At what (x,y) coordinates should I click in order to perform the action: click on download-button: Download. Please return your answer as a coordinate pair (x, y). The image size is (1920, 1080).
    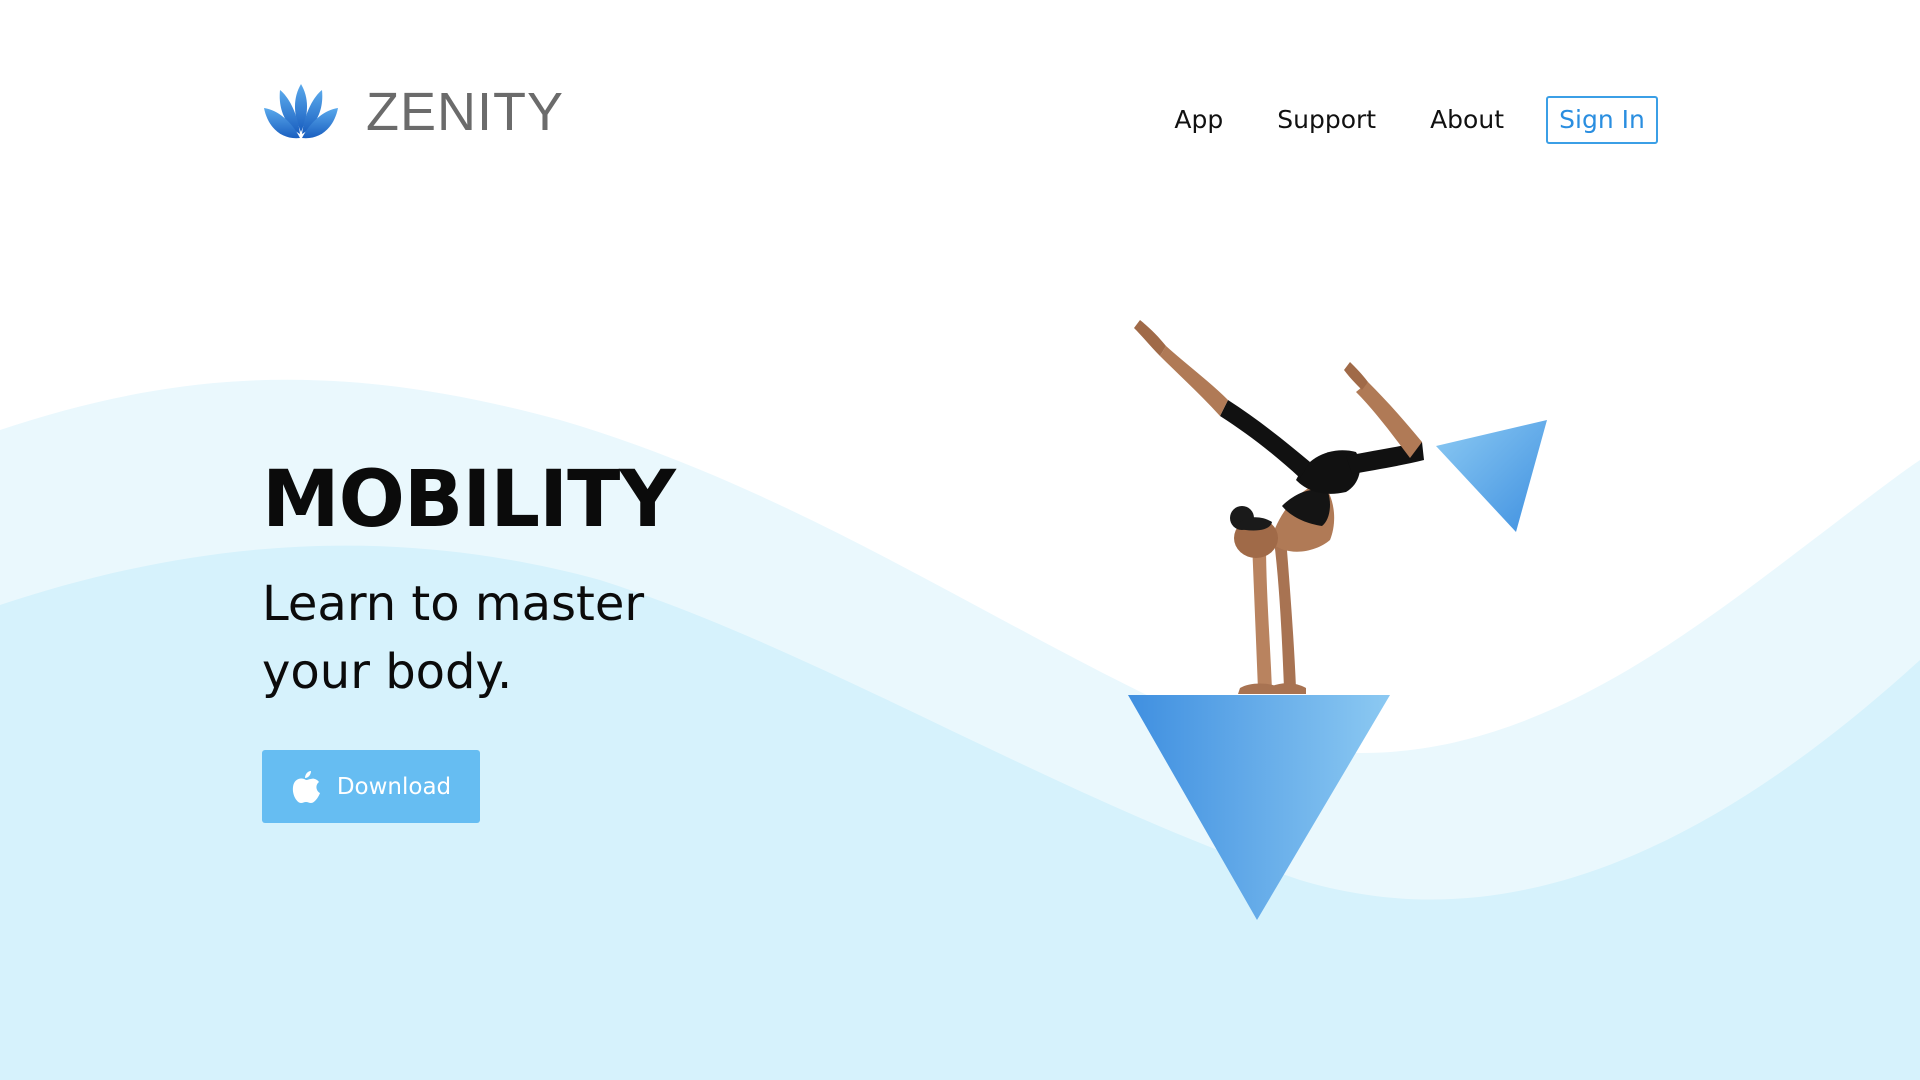
    Looking at the image, I should click on (371, 786).